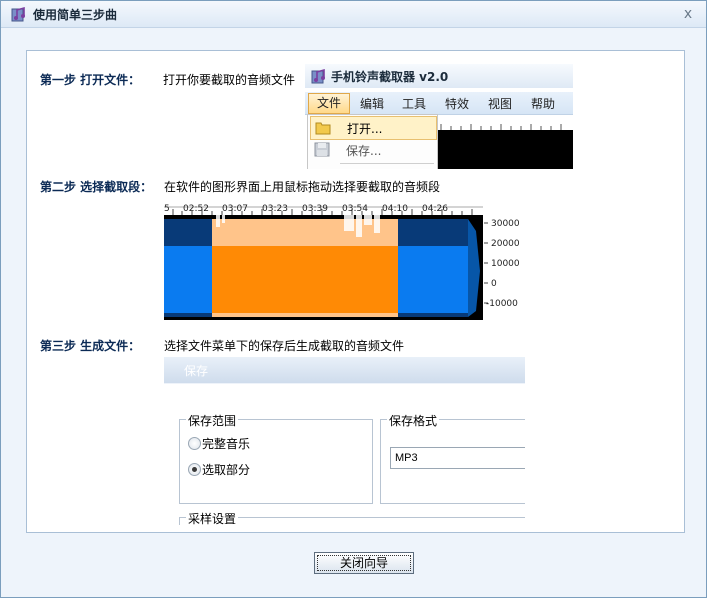  What do you see at coordinates (543, 103) in the screenshot?
I see `menu-help: 帮助` at bounding box center [543, 103].